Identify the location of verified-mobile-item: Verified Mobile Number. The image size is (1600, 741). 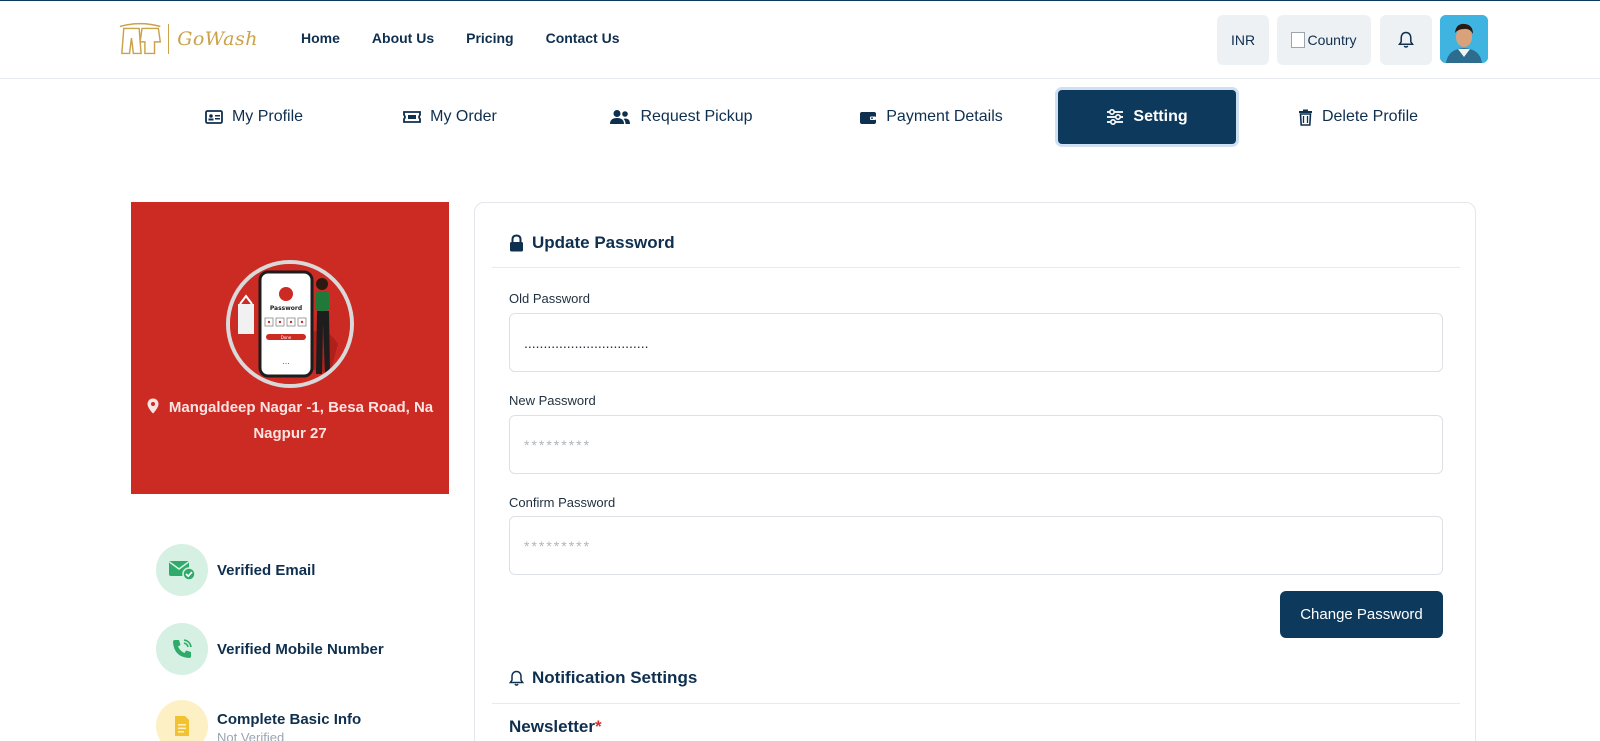
(270, 649).